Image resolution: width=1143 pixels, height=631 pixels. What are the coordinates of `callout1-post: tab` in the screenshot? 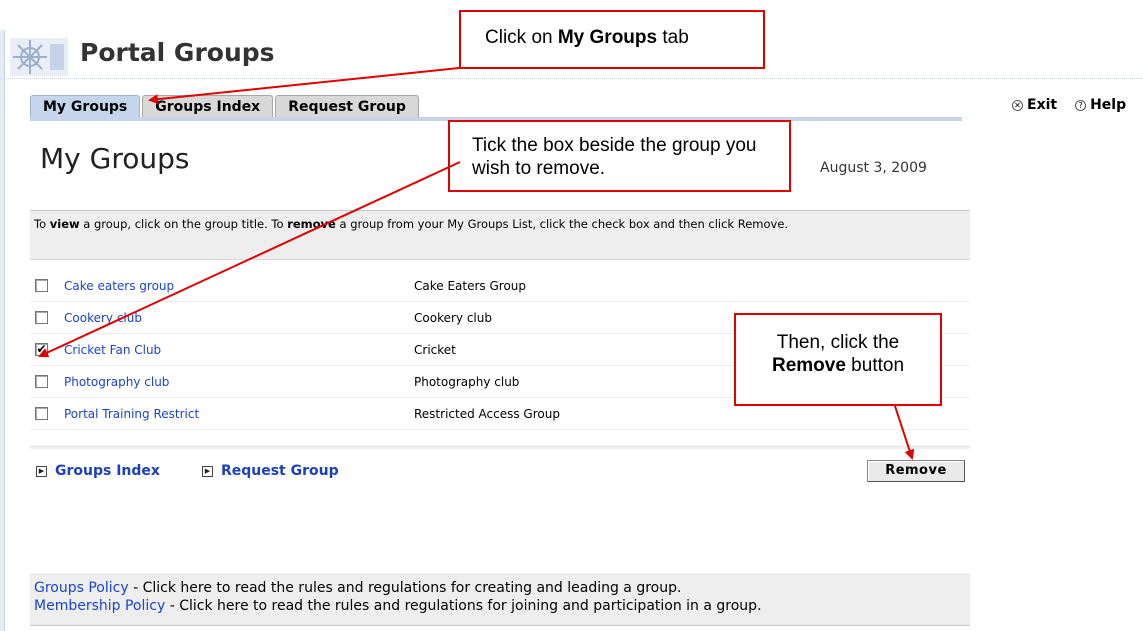 It's located at (673, 37).